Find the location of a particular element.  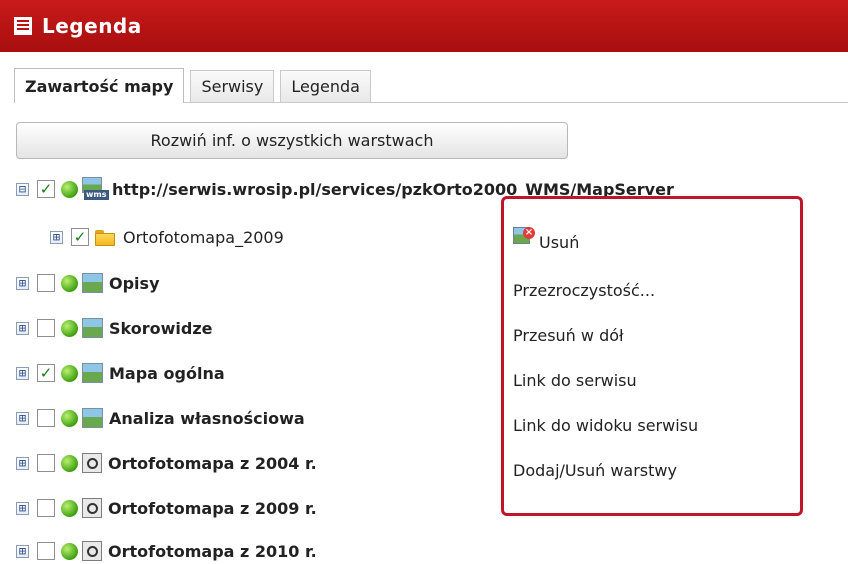

service-checkbox: ✓ is located at coordinates (46, 189).